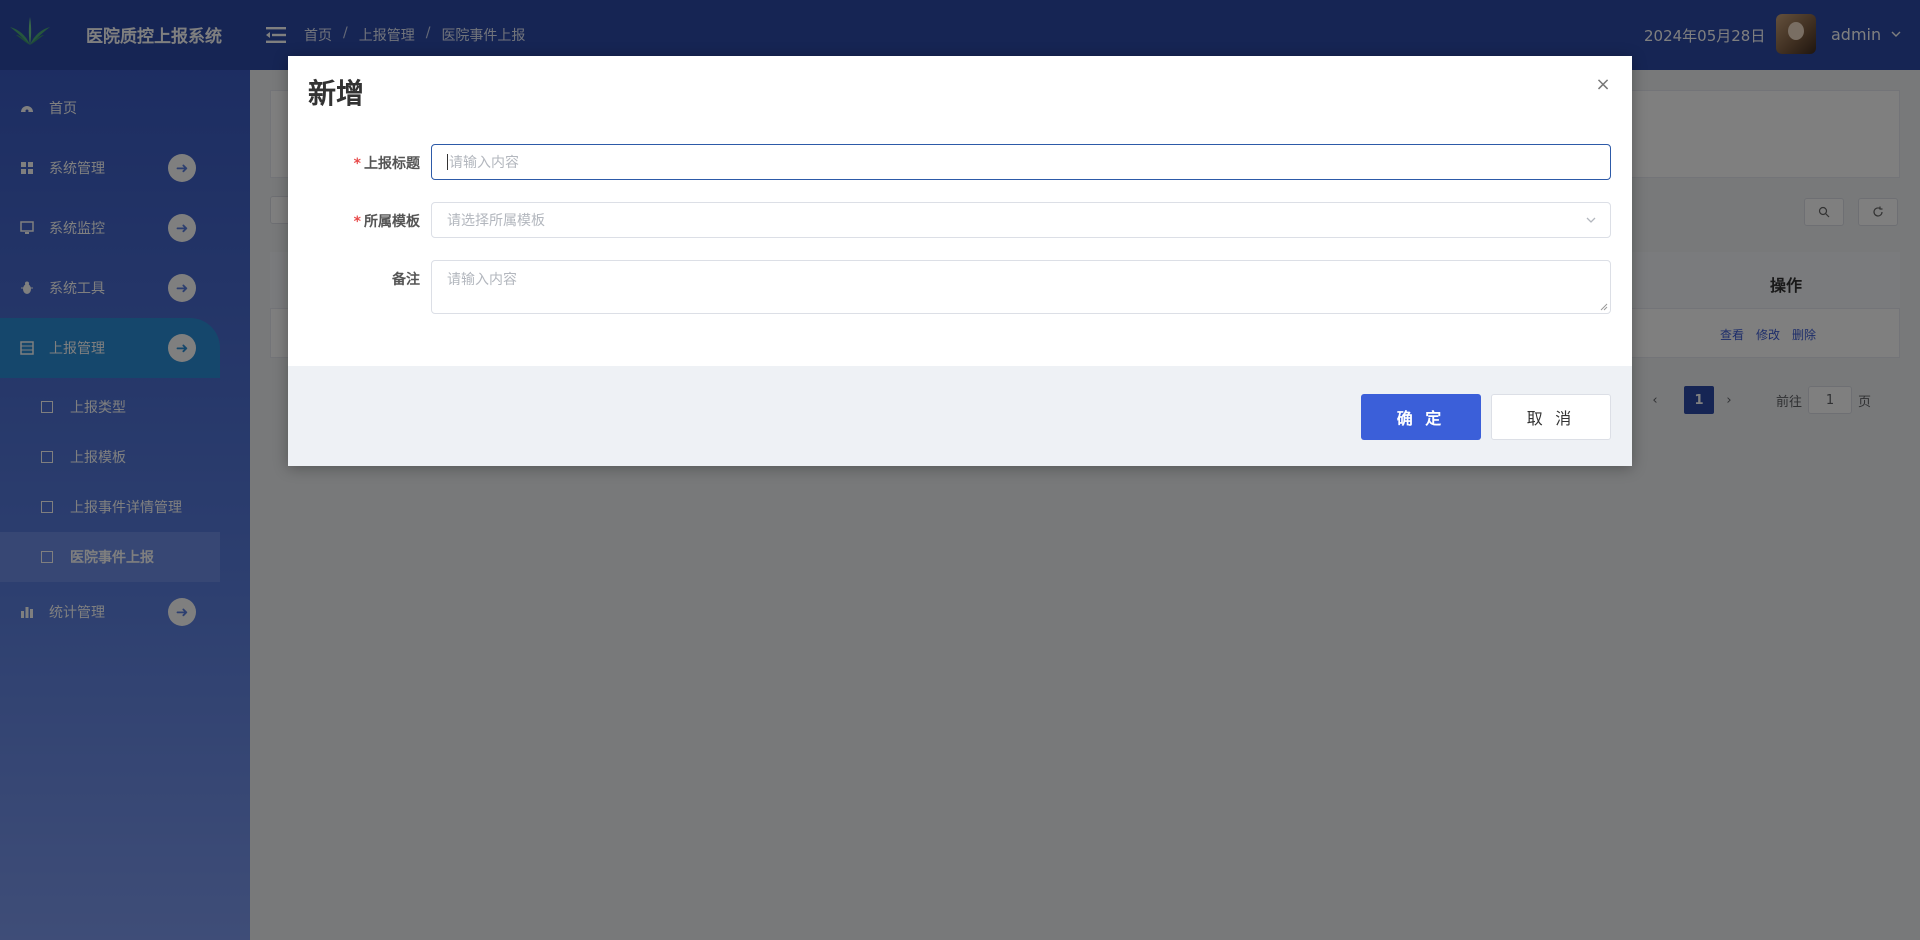 Image resolution: width=1920 pixels, height=940 pixels. What do you see at coordinates (1604, 307) in the screenshot?
I see `resize-handle-icon` at bounding box center [1604, 307].